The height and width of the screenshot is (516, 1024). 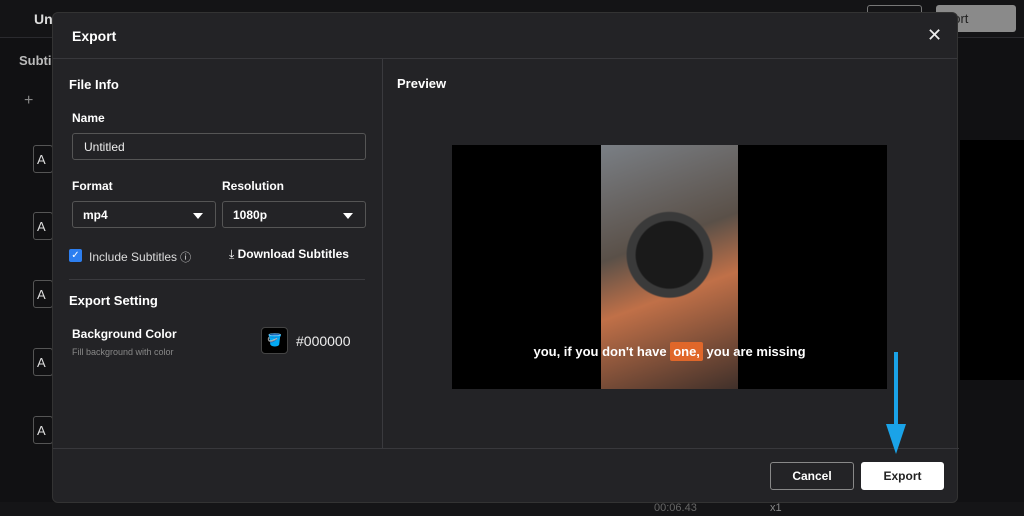 What do you see at coordinates (144, 214) in the screenshot?
I see `format-select: mp4` at bounding box center [144, 214].